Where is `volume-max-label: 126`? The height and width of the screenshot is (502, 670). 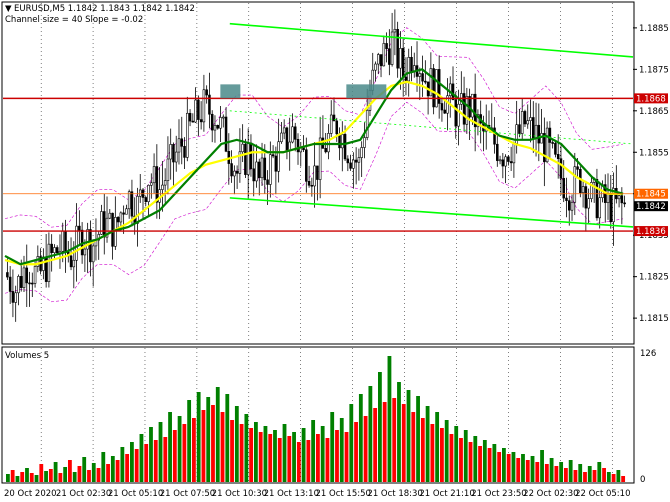
volume-max-label: 126 is located at coordinates (648, 354).